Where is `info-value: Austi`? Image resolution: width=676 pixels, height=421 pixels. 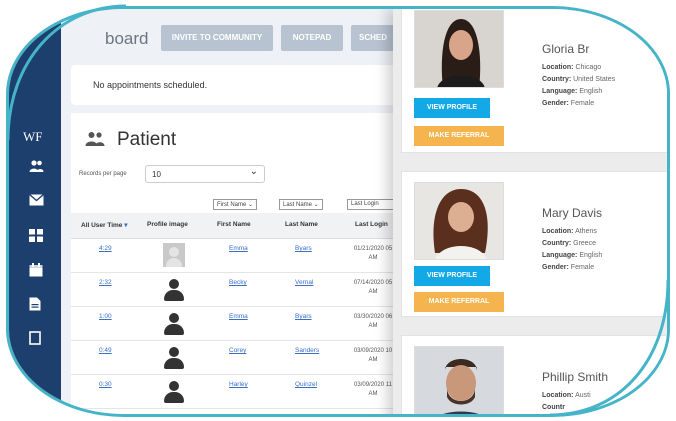 info-value: Austi is located at coordinates (583, 395).